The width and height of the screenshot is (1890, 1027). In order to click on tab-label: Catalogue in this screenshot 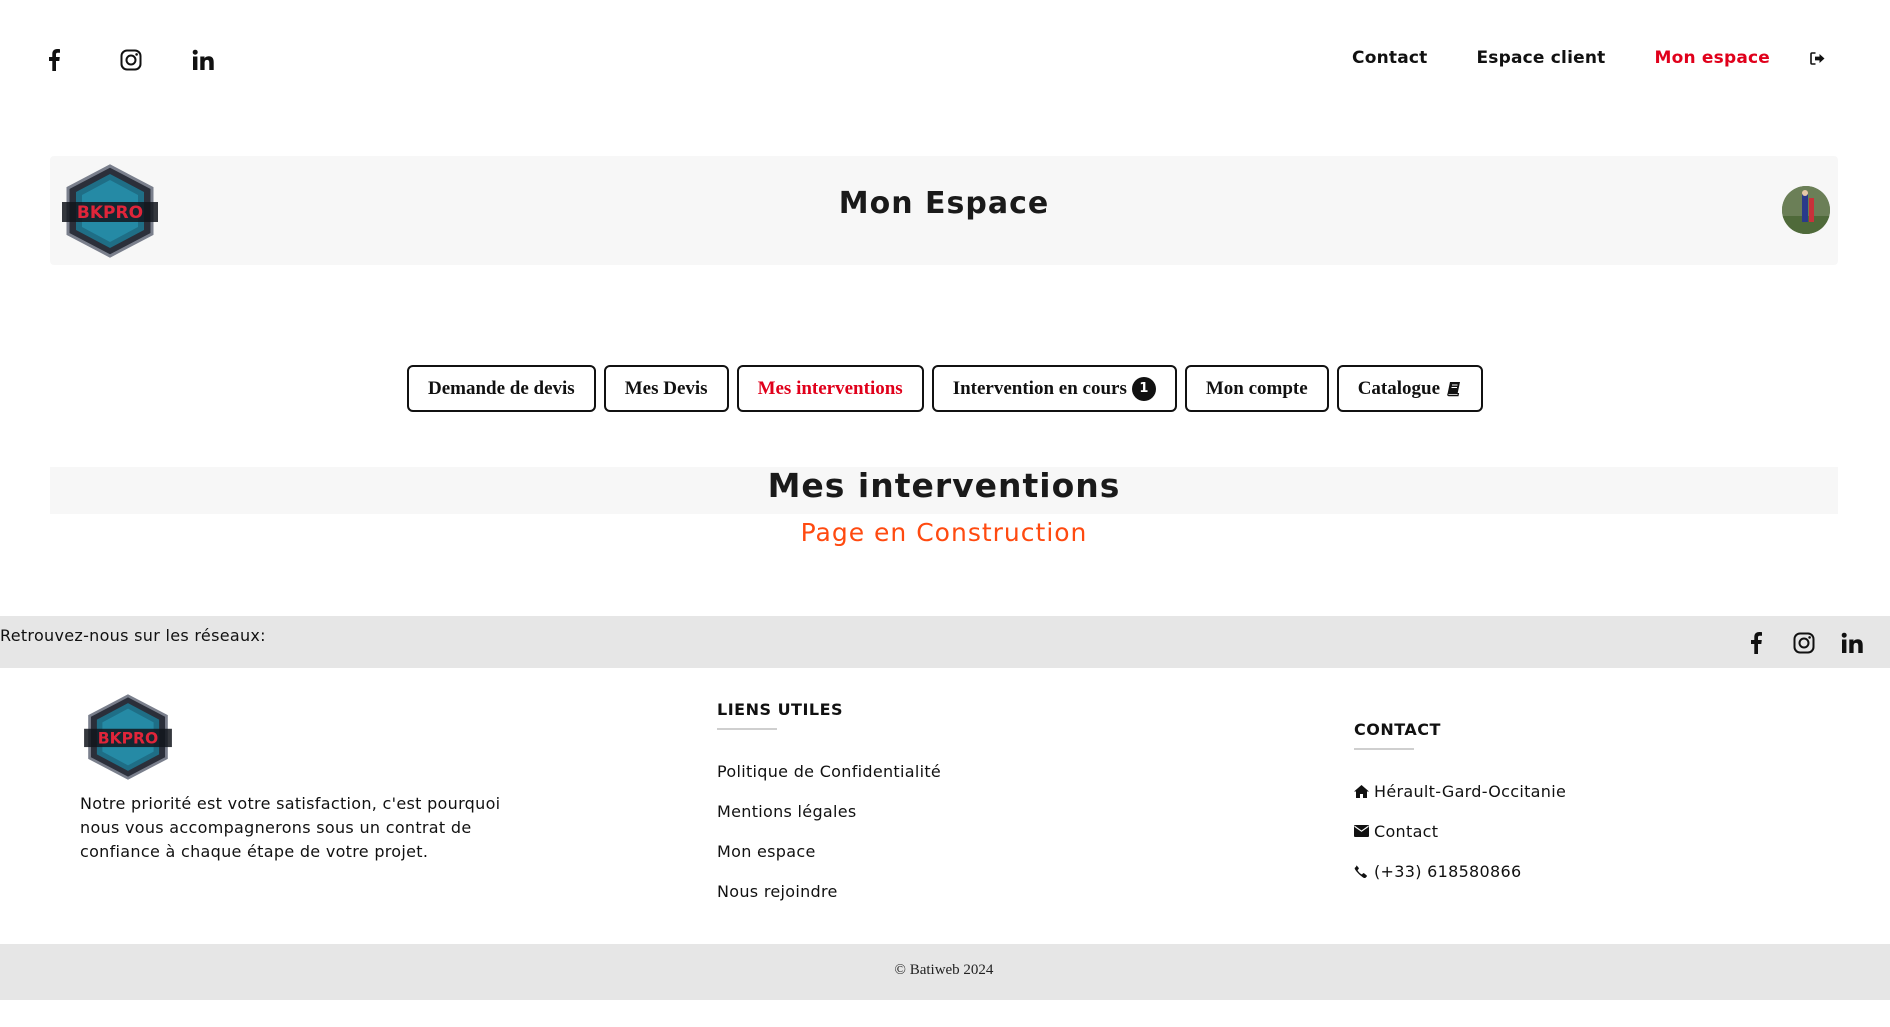, I will do `click(1399, 388)`.